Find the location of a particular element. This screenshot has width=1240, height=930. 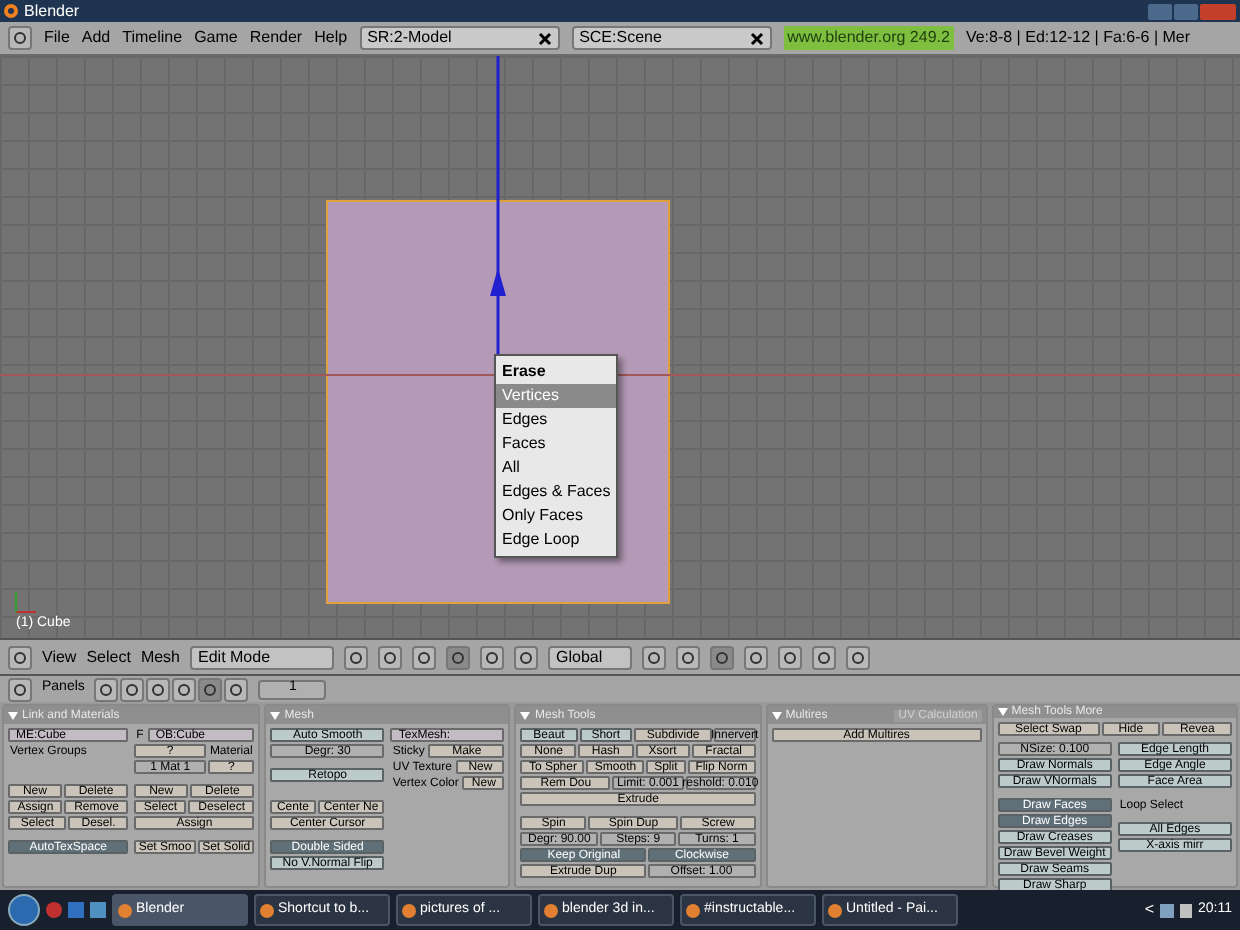

version-link: www.blender.org 249.2 is located at coordinates (868, 38).